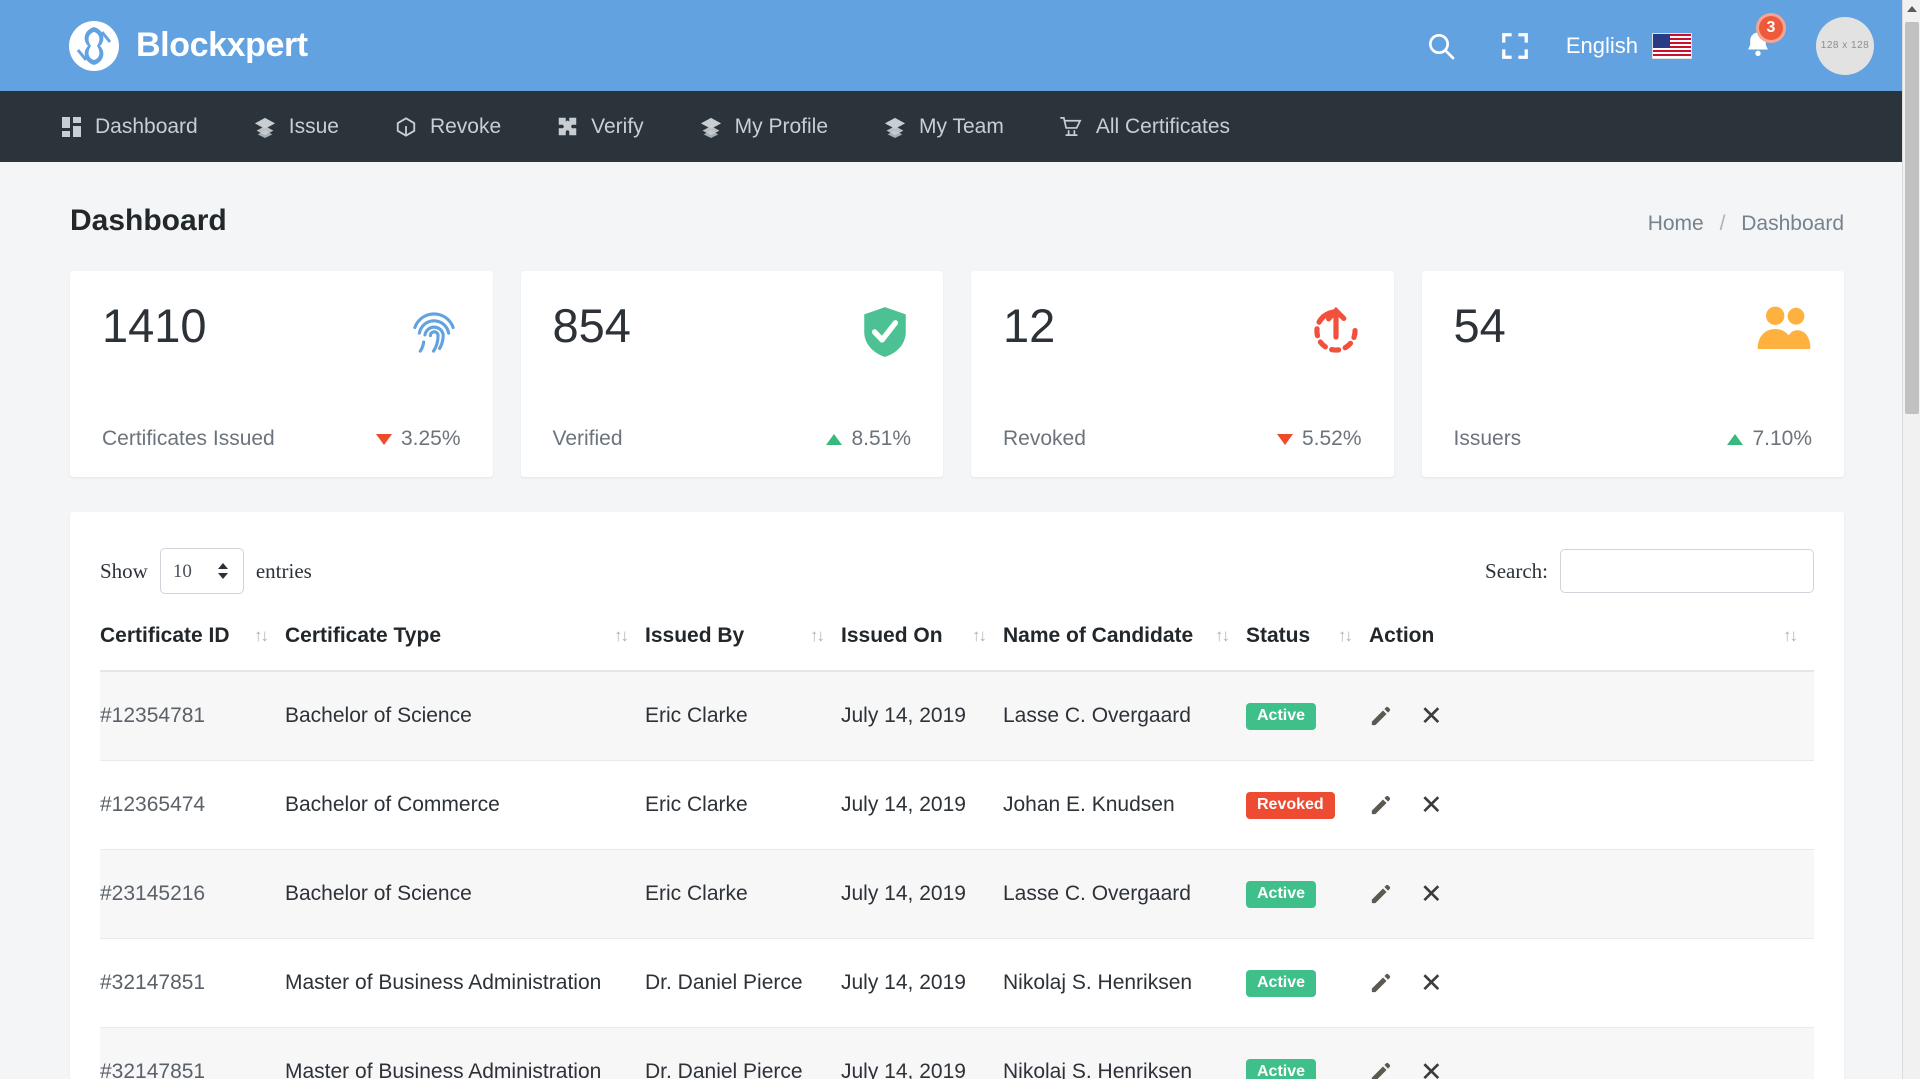 This screenshot has width=1920, height=1079. What do you see at coordinates (144, 126) in the screenshot?
I see `nav-item-dashboard: Dashboard` at bounding box center [144, 126].